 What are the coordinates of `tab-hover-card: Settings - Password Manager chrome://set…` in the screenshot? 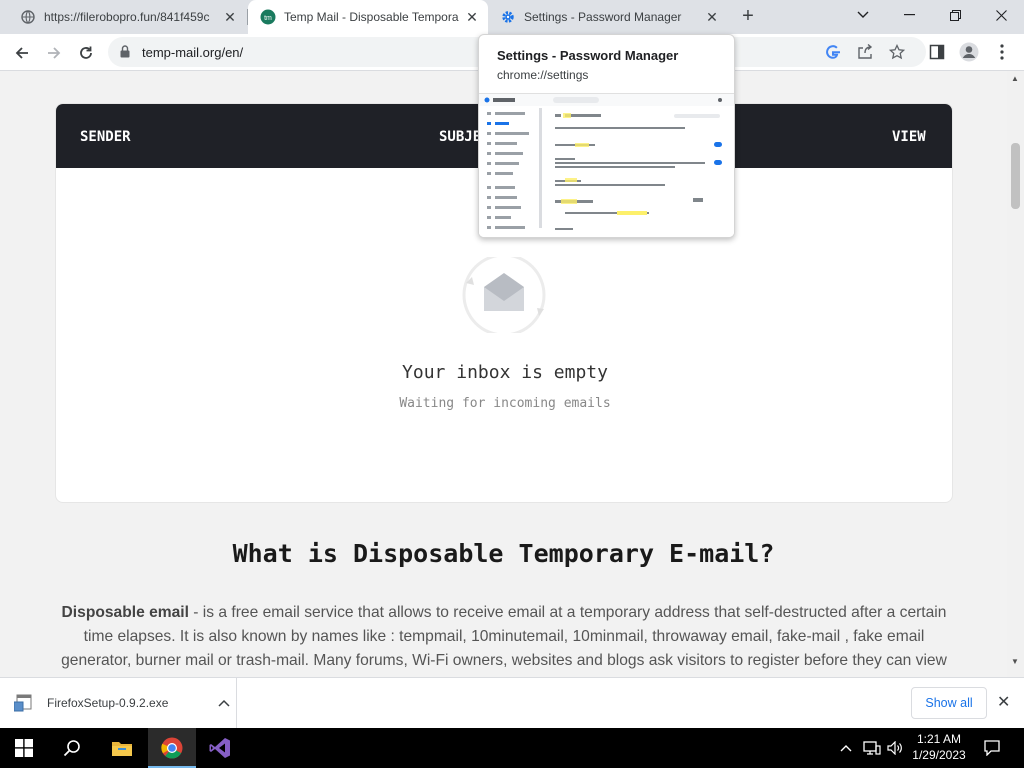 It's located at (606, 136).